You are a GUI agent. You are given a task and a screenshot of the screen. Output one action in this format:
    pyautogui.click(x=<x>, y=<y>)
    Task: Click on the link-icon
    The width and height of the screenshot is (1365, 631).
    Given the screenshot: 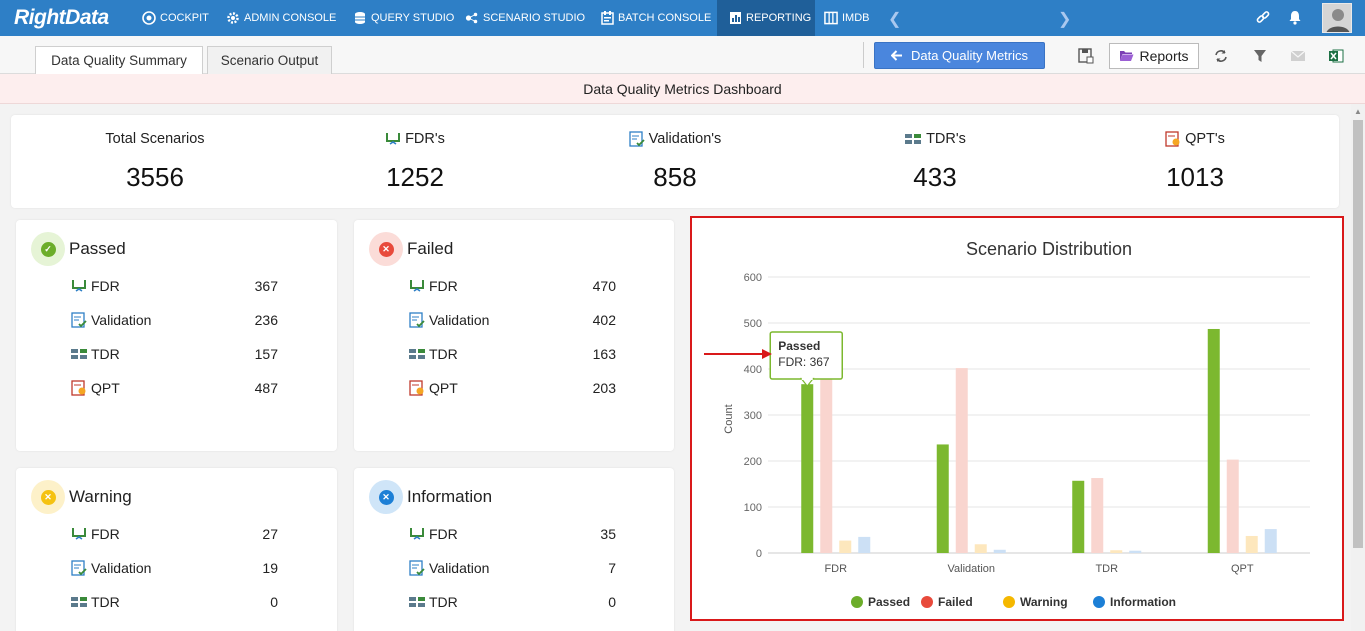 What is the action you would take?
    pyautogui.click(x=1263, y=20)
    